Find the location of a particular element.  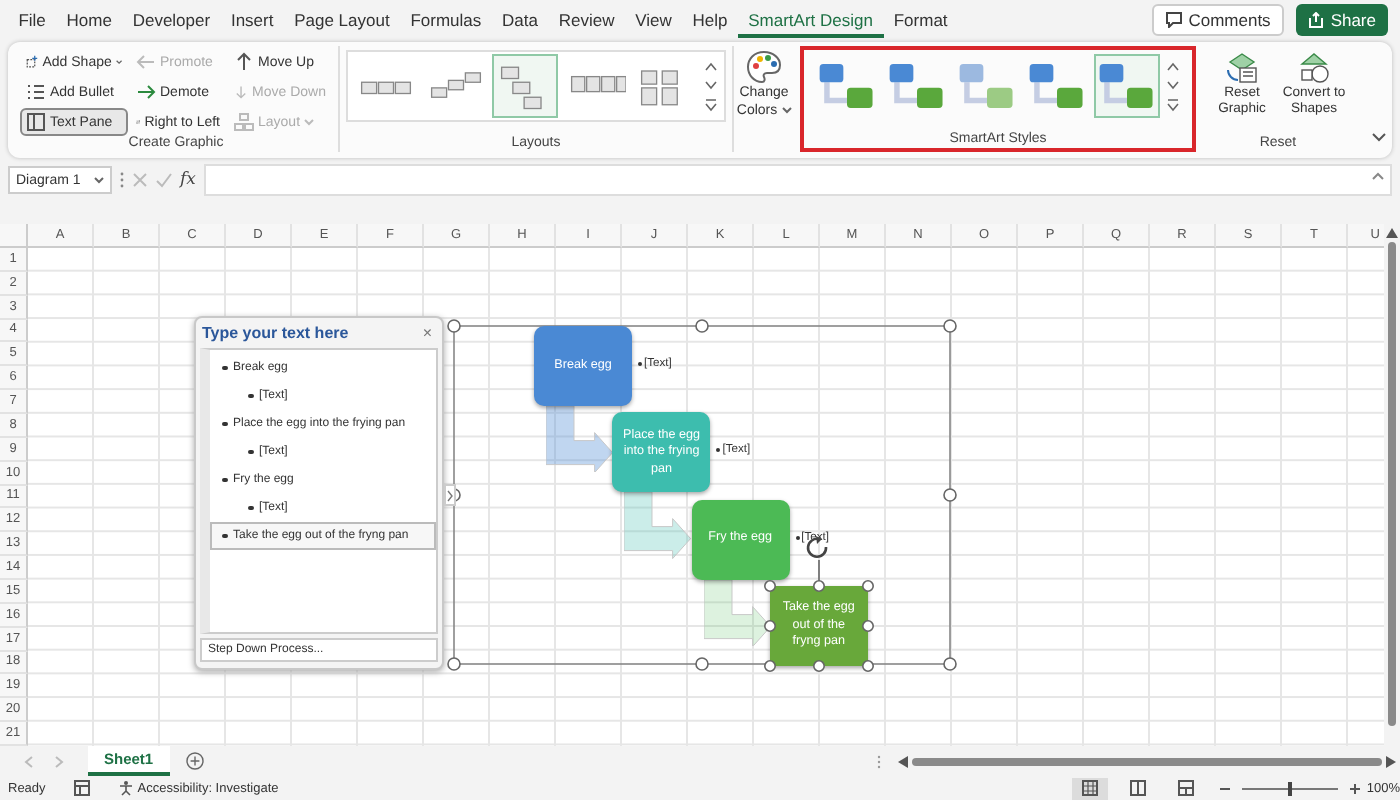

ribbon-tab: SmartArt Design is located at coordinates (810, 20).